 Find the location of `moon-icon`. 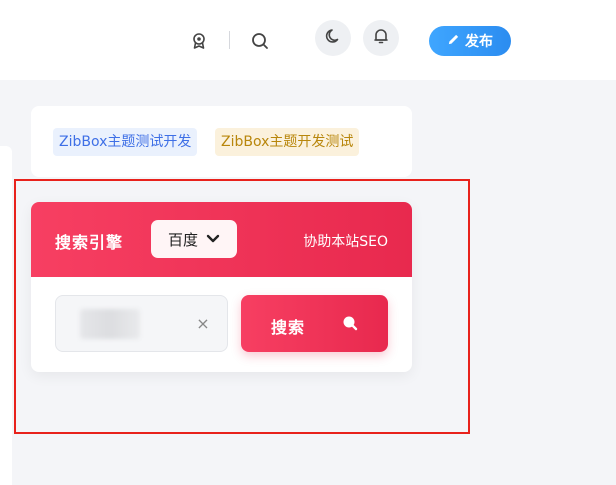

moon-icon is located at coordinates (333, 38).